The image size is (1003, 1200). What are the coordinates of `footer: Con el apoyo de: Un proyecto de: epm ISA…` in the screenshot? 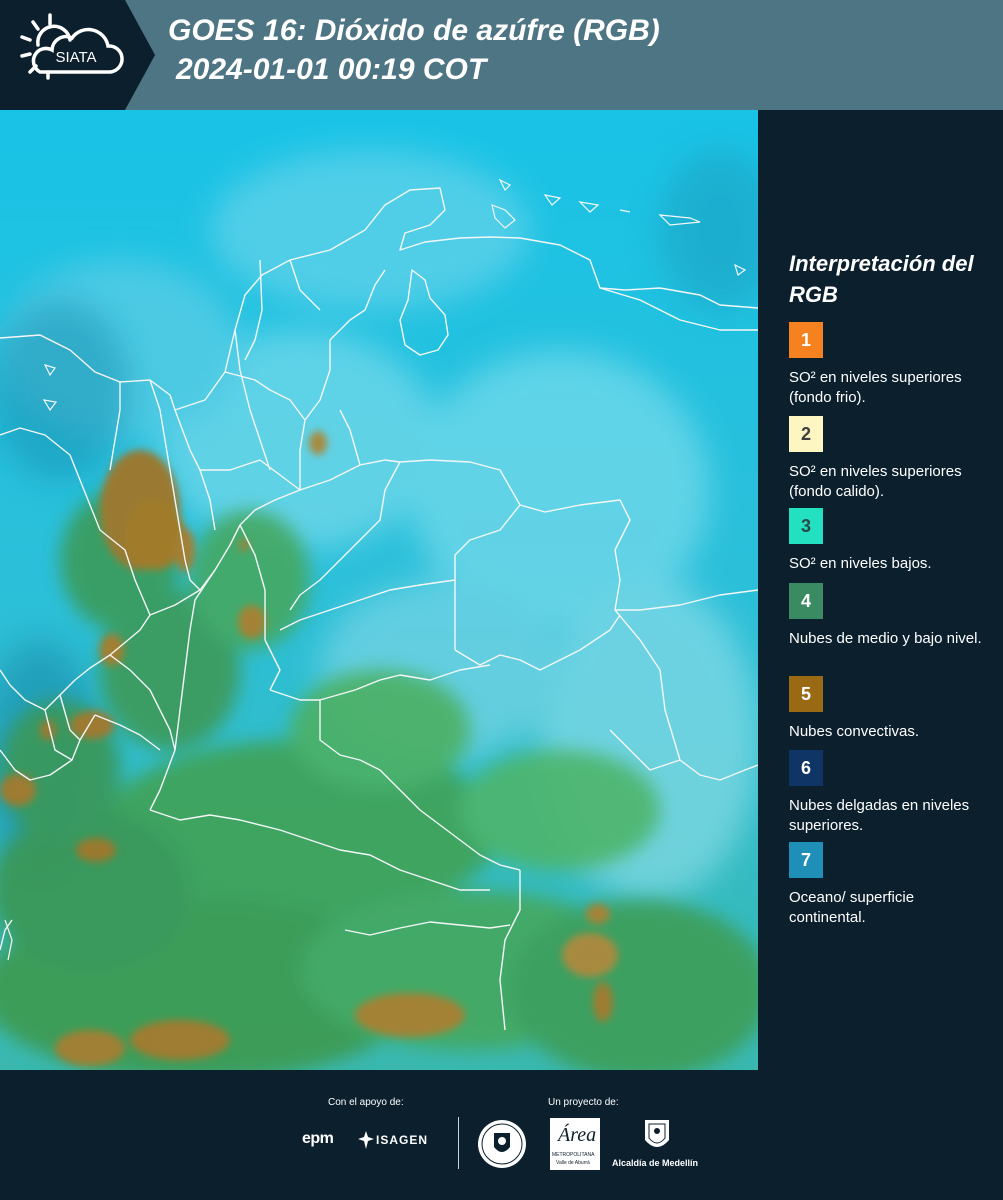 It's located at (501, 1135).